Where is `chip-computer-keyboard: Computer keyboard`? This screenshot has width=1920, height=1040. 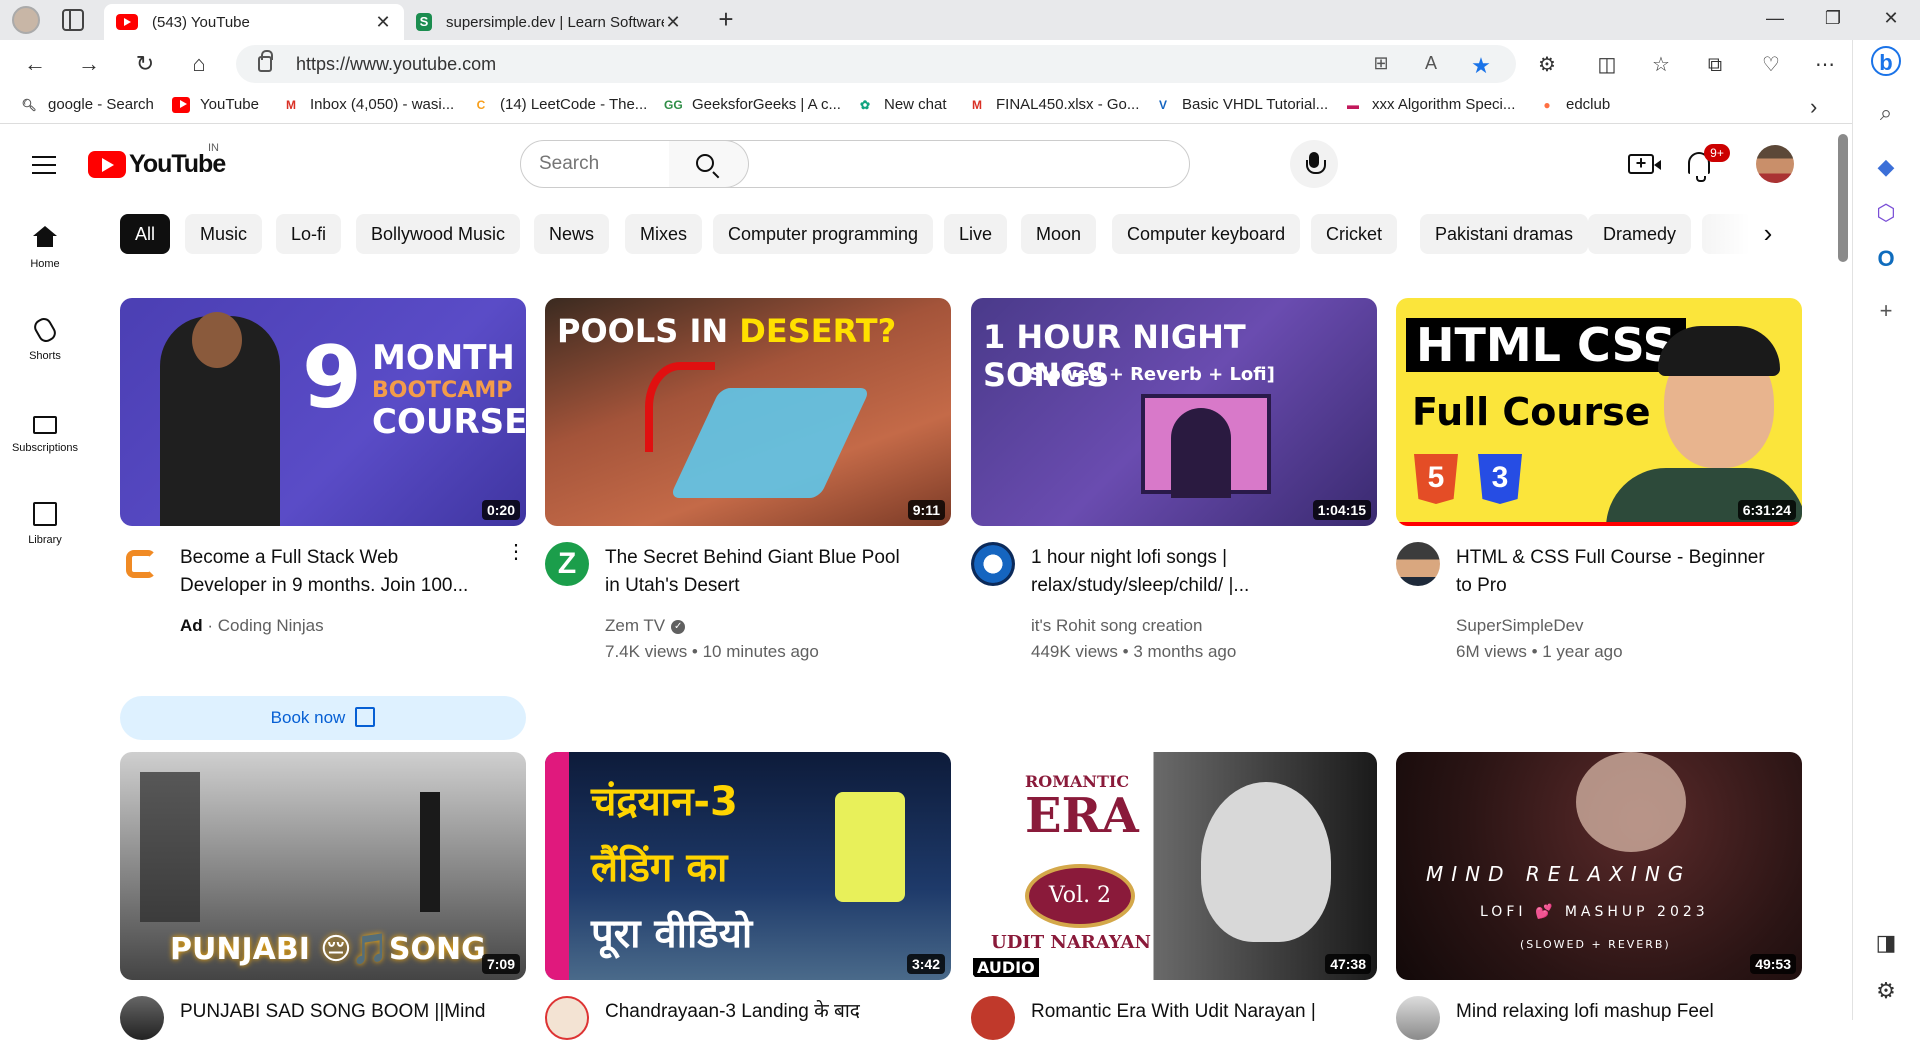
chip-computer-keyboard: Computer keyboard is located at coordinates (1206, 234).